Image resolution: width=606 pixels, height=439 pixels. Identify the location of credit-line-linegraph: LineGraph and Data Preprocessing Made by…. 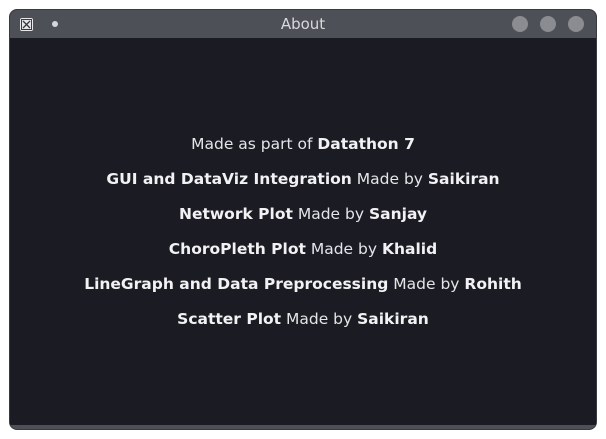
(303, 291).